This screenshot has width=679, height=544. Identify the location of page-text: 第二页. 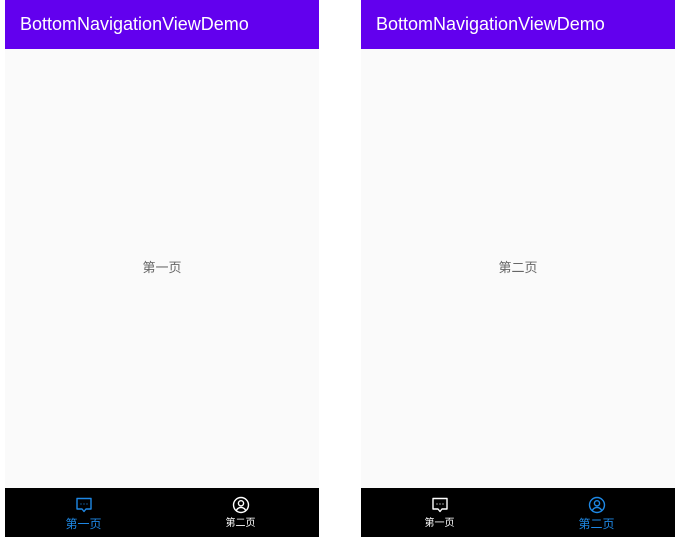
(518, 268).